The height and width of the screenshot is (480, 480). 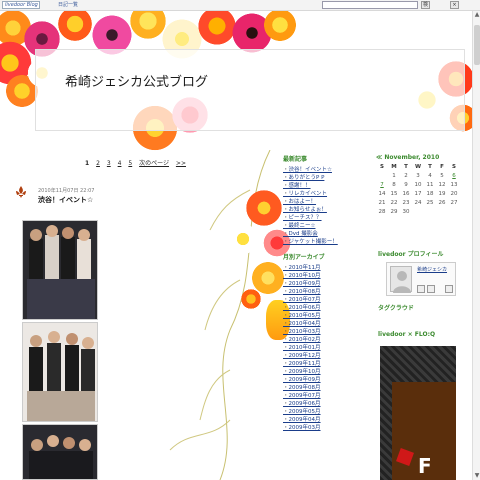 I want to click on calendar-day: 12, so click(x=442, y=185).